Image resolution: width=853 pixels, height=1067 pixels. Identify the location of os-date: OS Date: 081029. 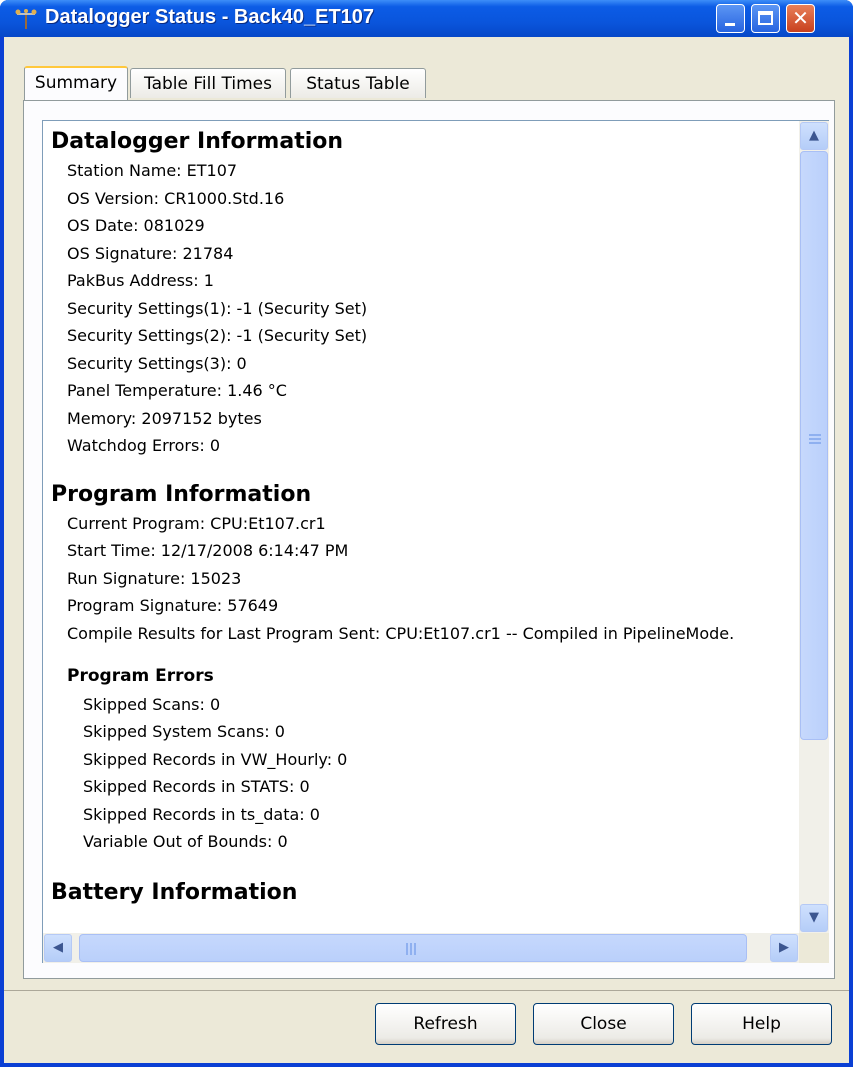
(136, 225).